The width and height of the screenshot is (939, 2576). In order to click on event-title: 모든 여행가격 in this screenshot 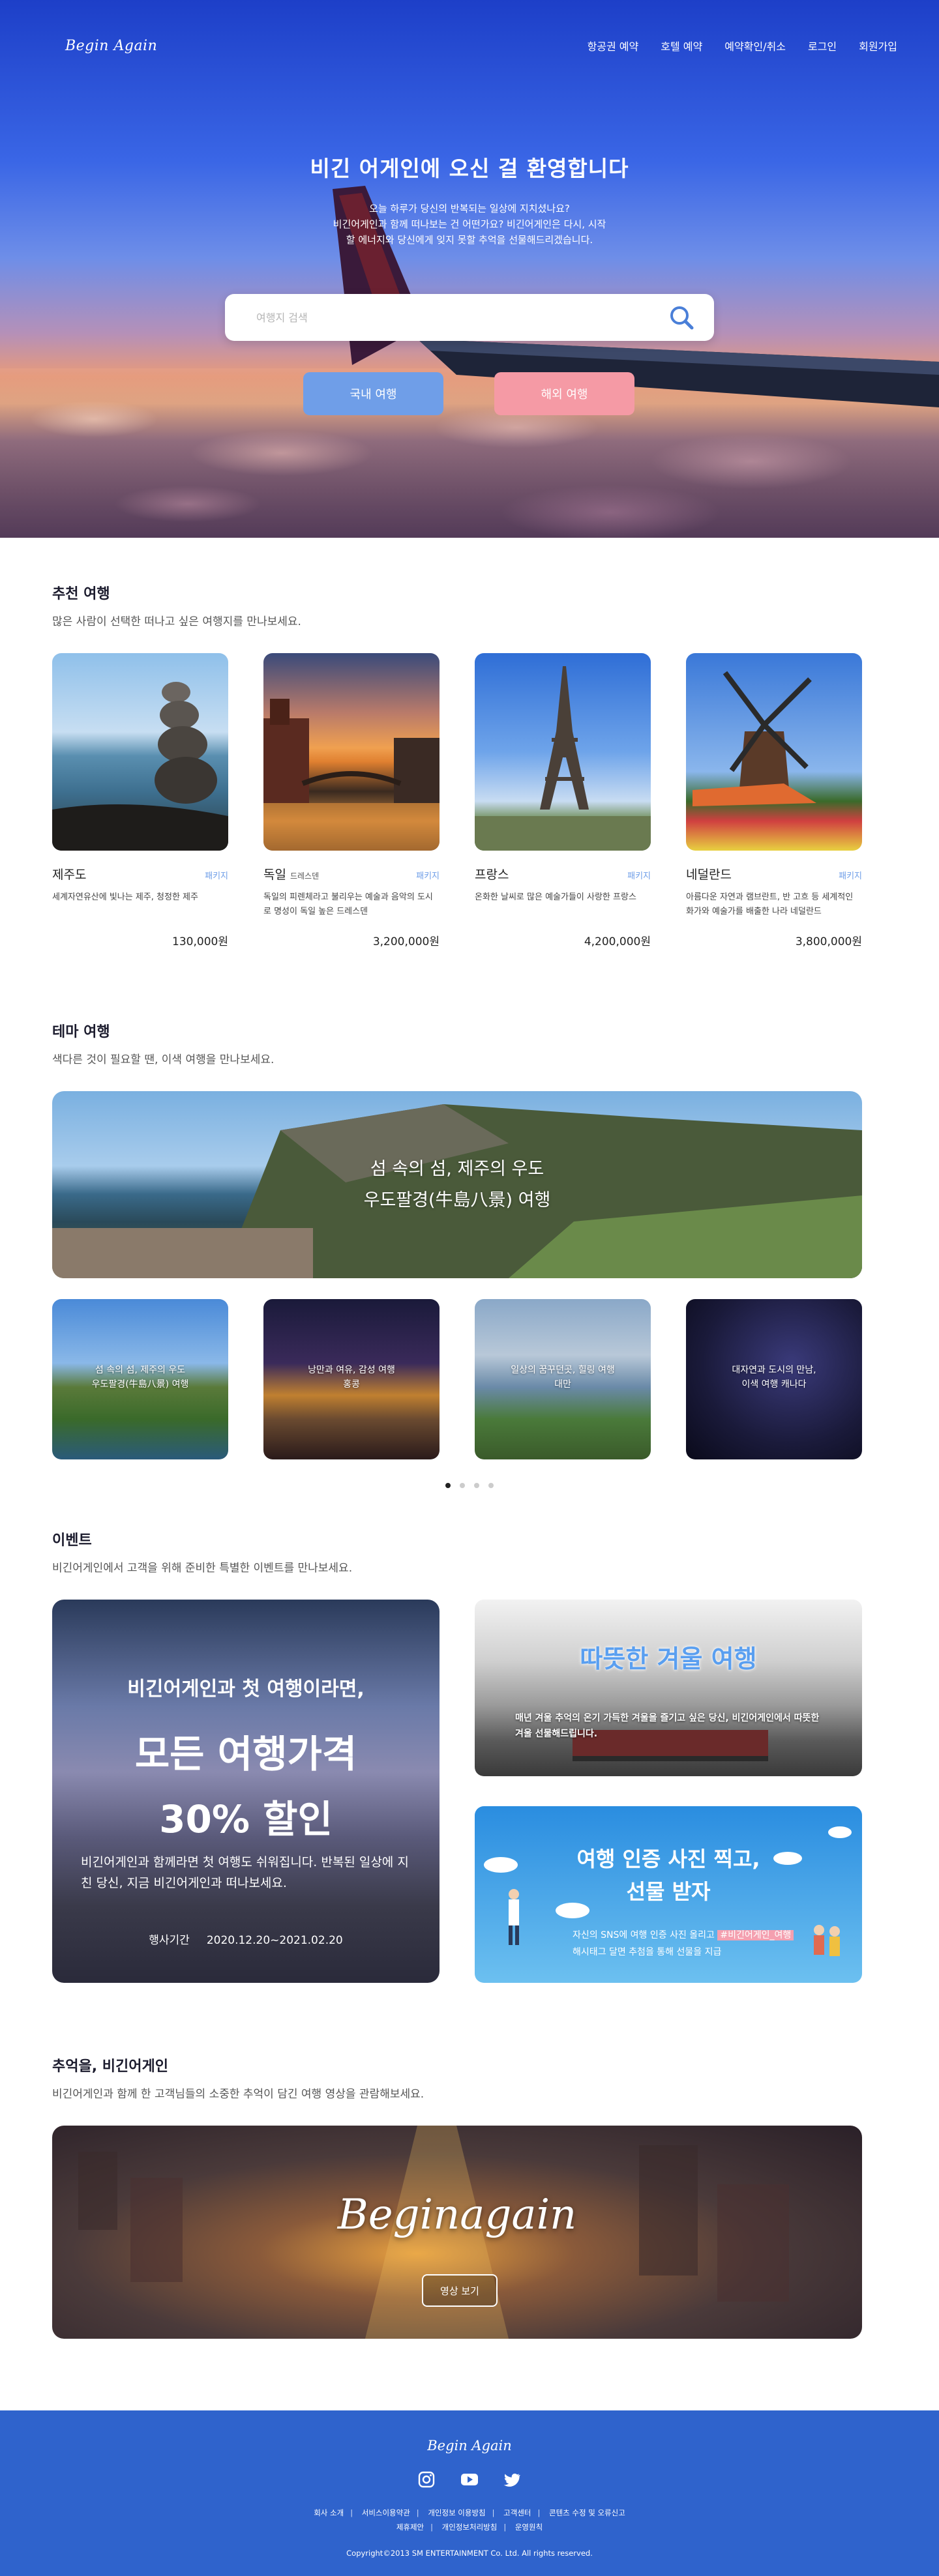, I will do `click(245, 1754)`.